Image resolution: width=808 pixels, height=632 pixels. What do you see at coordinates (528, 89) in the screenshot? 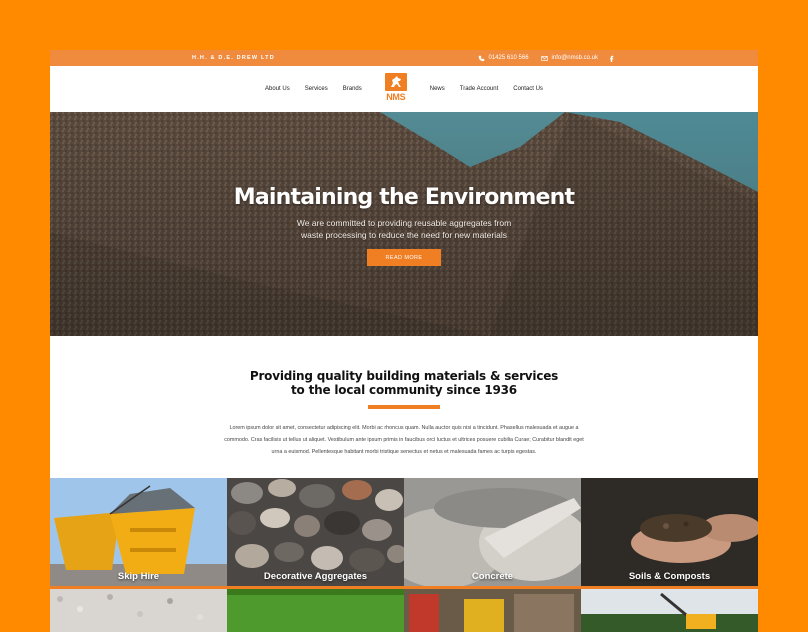
I see `nav-contact-us: Contact Us` at bounding box center [528, 89].